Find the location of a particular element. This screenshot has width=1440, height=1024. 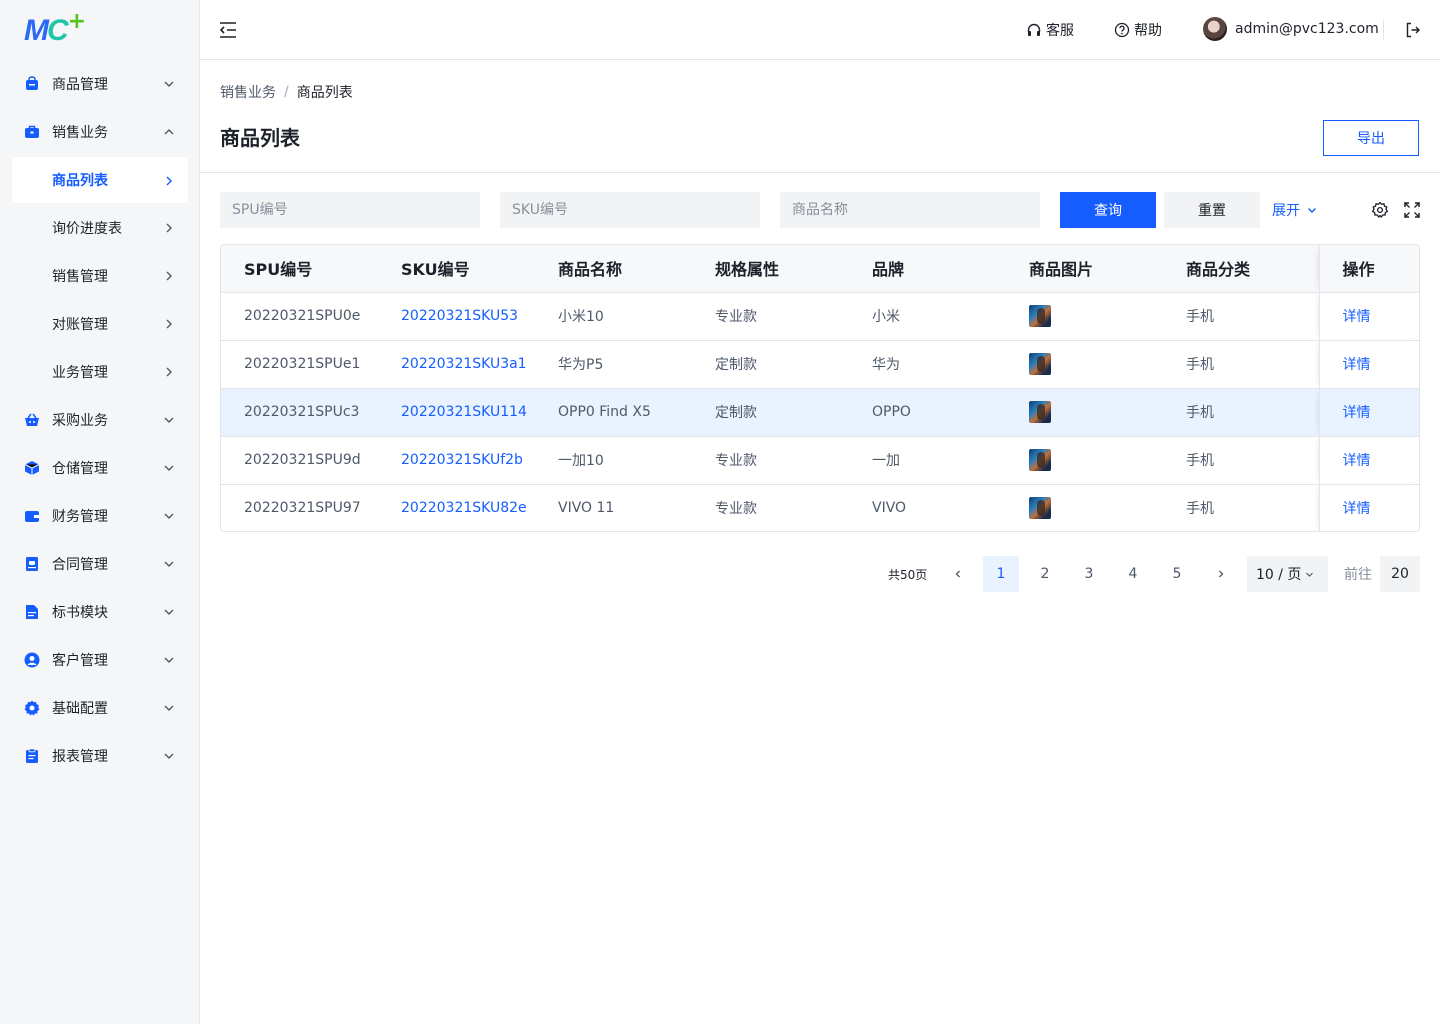

sidebar-item-customer: 客户管理 is located at coordinates (100, 660).